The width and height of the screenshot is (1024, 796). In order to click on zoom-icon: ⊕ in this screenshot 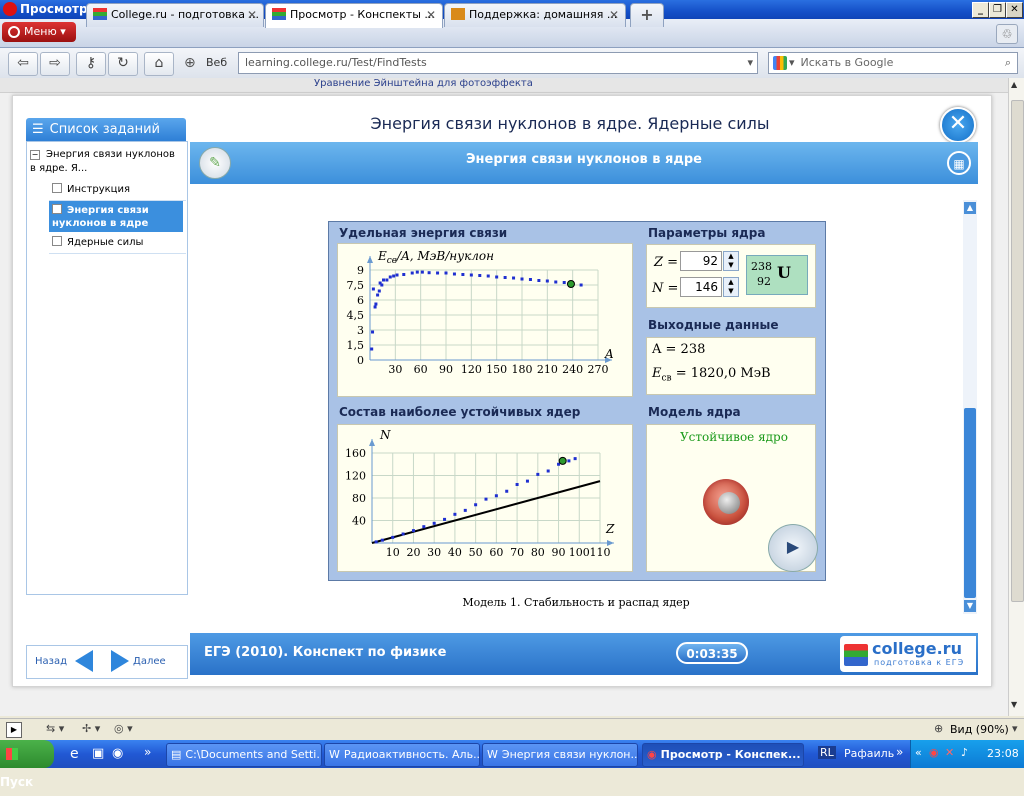, I will do `click(938, 728)`.